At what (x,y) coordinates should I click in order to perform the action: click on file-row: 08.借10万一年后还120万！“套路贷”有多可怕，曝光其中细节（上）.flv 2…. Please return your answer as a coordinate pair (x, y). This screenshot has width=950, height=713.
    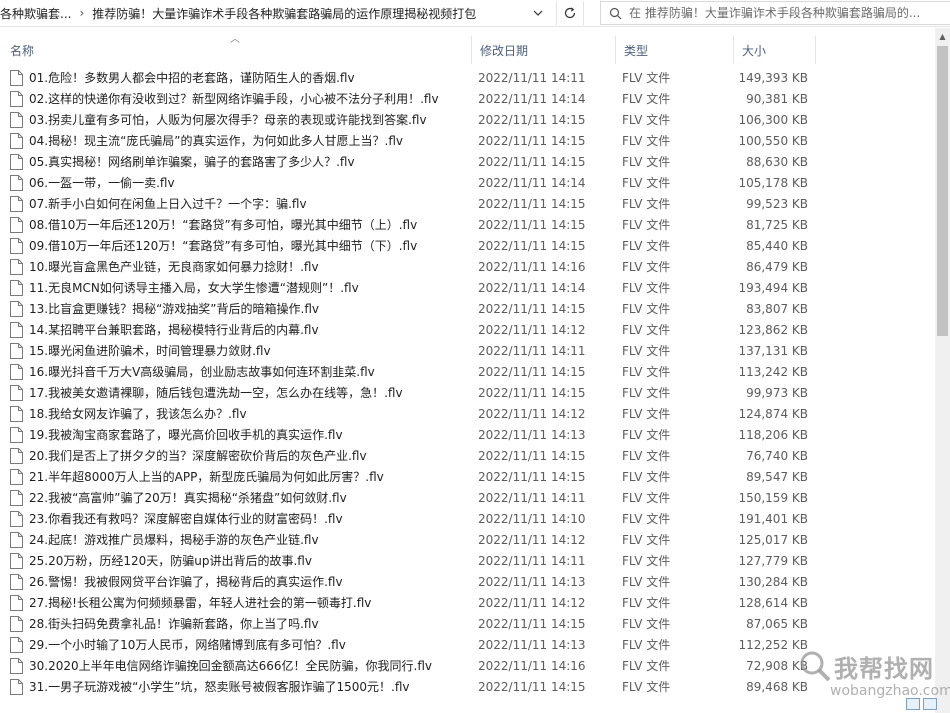
    Looking at the image, I should click on (467, 224).